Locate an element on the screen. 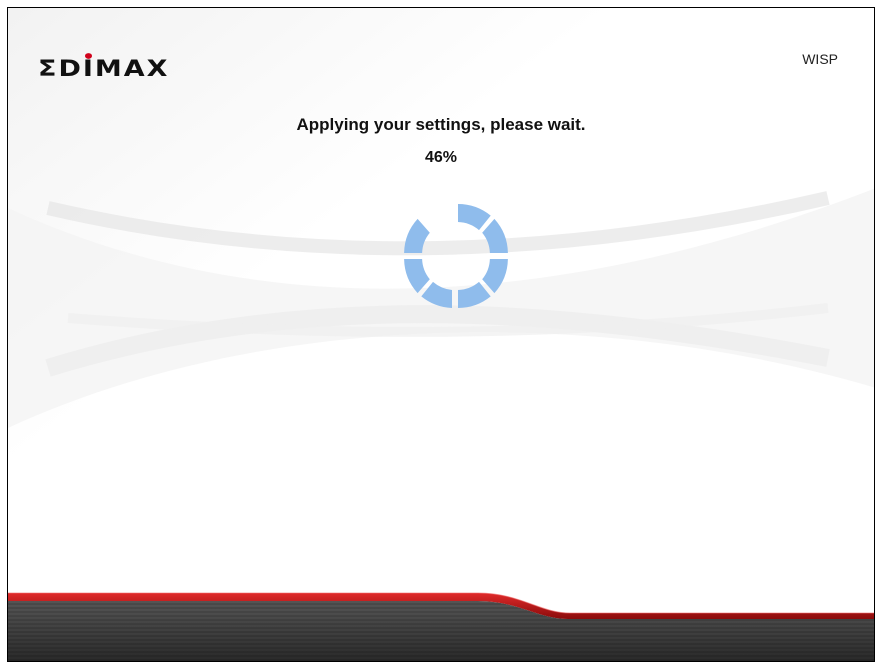 The image size is (879, 666). loading-spinner-icon is located at coordinates (456, 256).